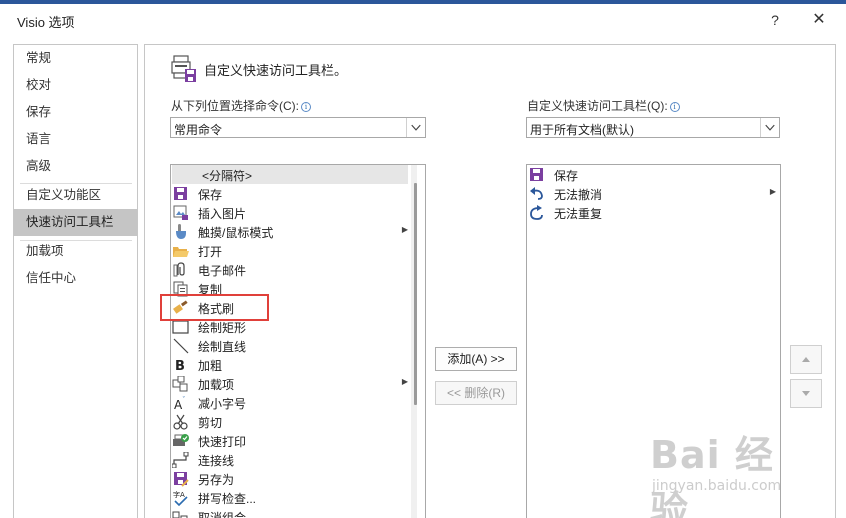 This screenshot has width=846, height=518. Describe the element at coordinates (819, 20) in the screenshot. I see `close-button: ✕` at that location.